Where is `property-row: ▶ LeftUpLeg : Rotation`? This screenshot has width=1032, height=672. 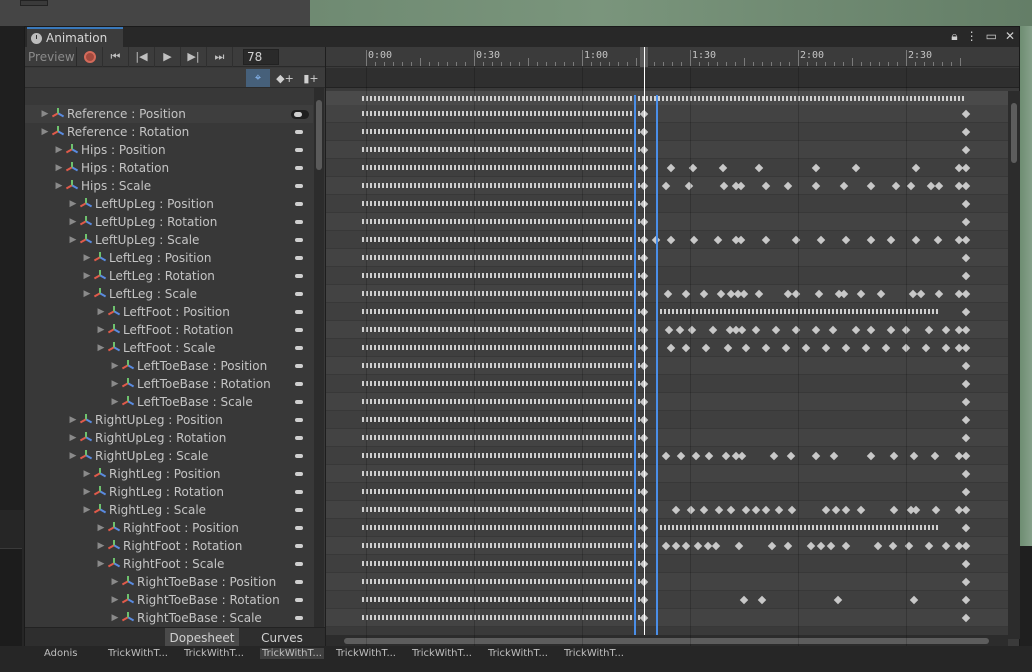
property-row: ▶ LeftUpLeg : Rotation is located at coordinates (169, 222).